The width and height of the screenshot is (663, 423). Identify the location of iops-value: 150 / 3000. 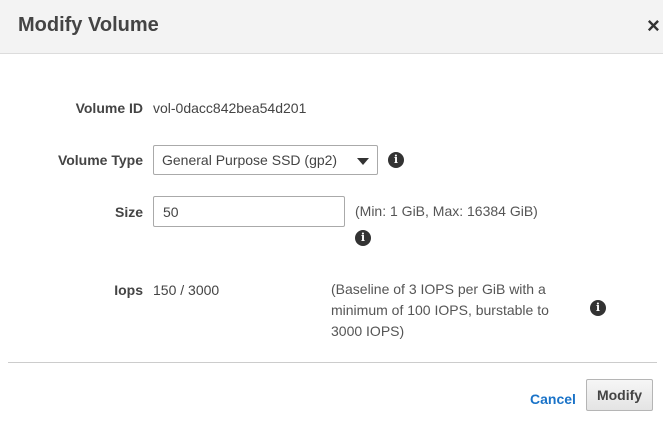
(186, 290).